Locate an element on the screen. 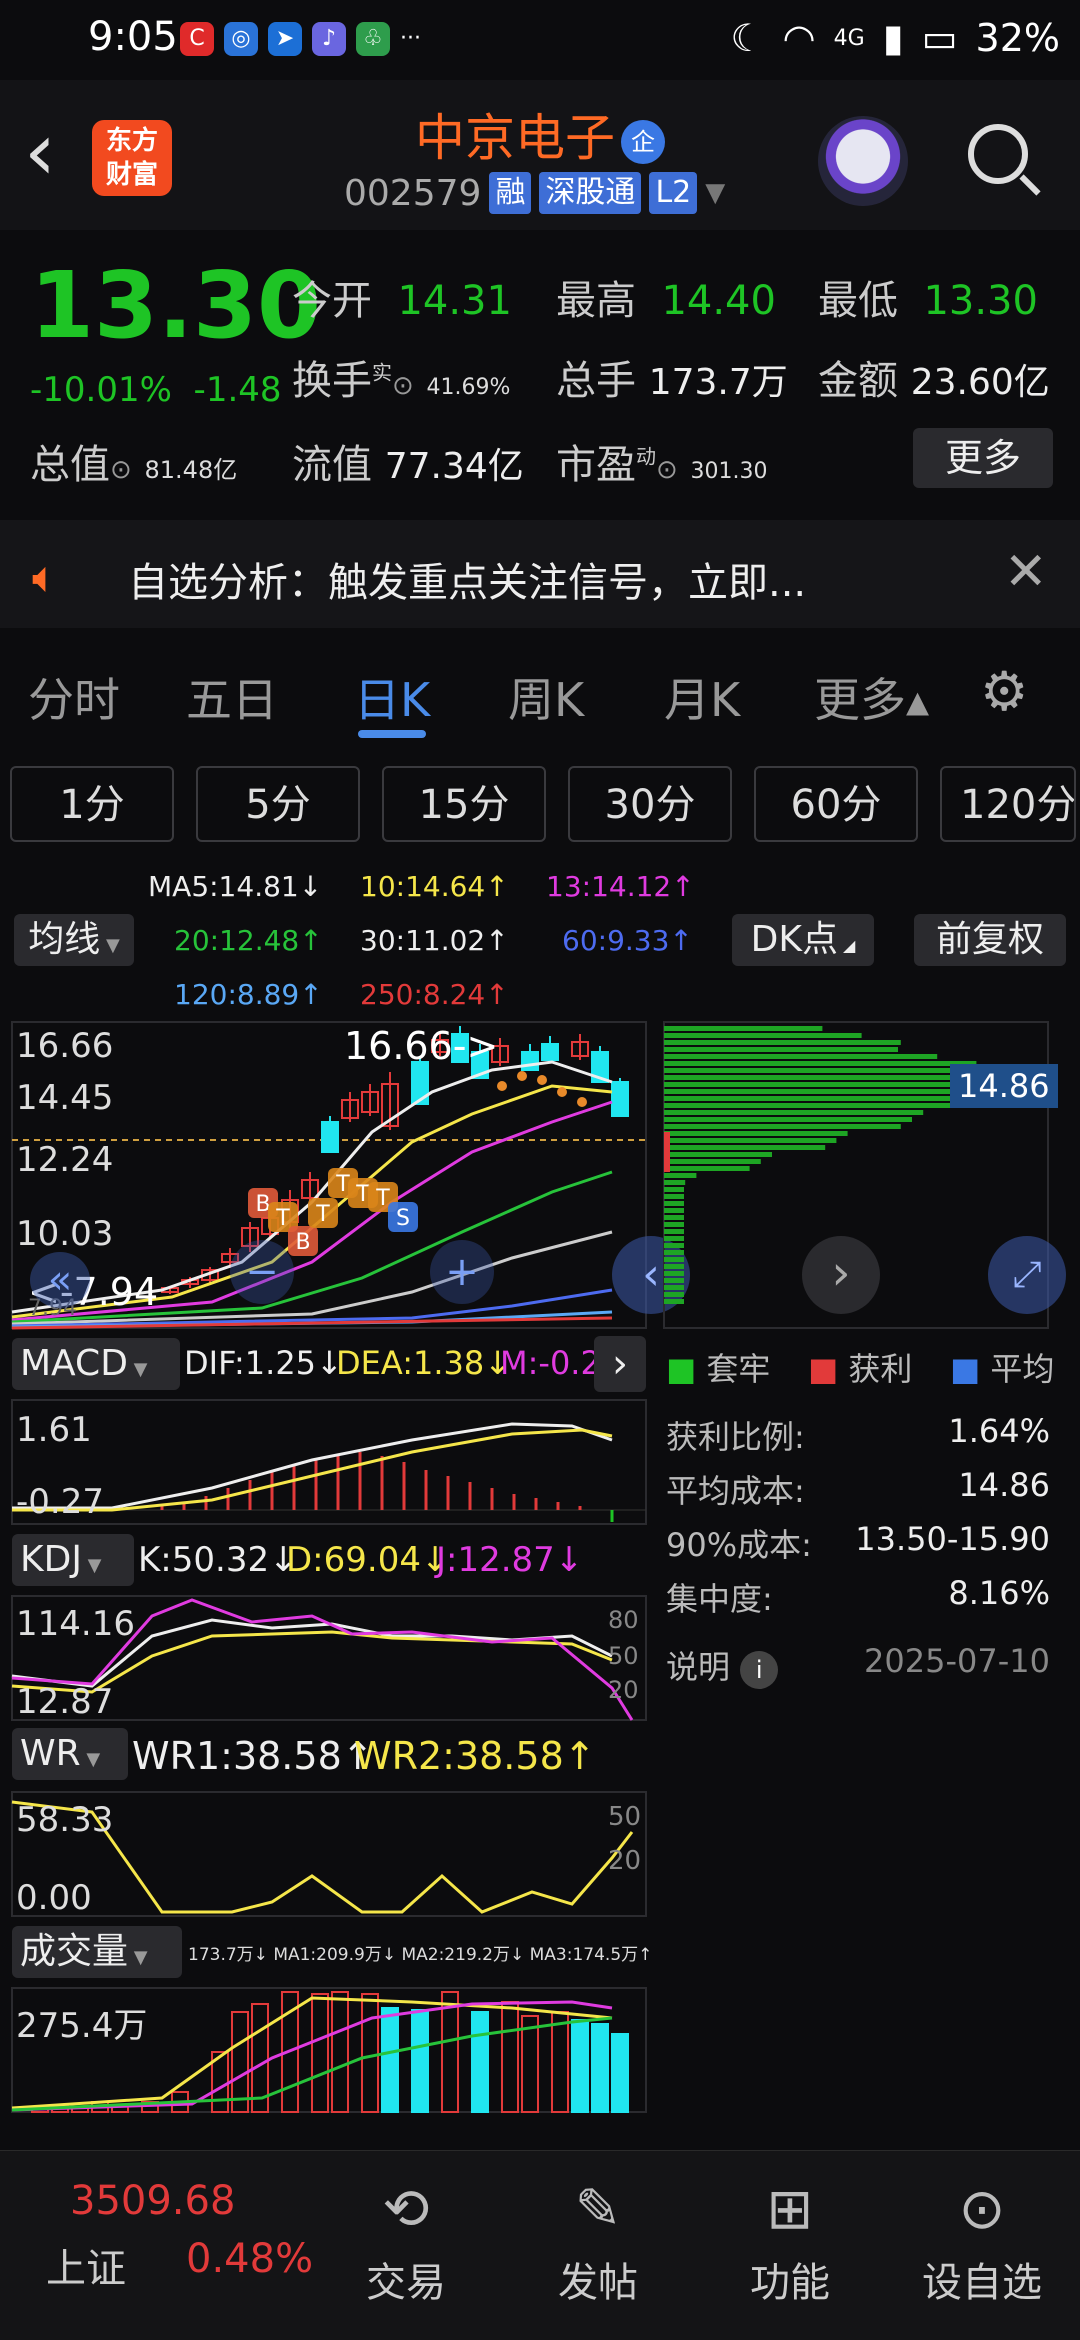 The width and height of the screenshot is (1080, 2340). trade-marker-label: S is located at coordinates (403, 1218).